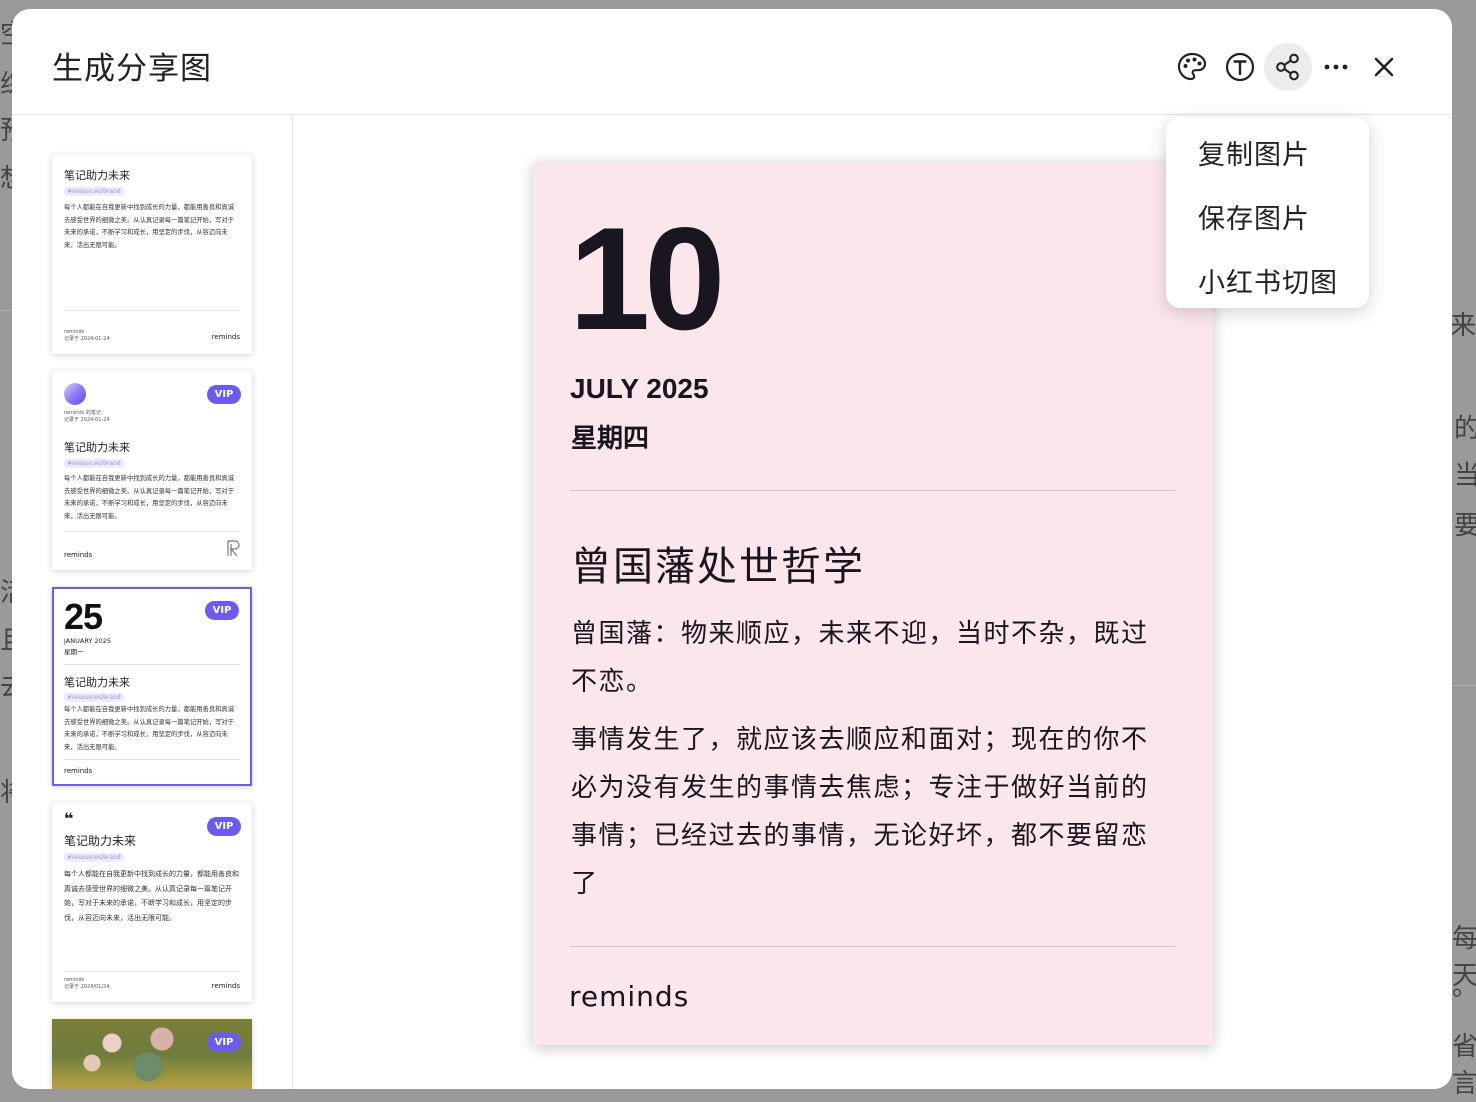 This screenshot has height=1102, width=1476. I want to click on more-icon, so click(1336, 67).